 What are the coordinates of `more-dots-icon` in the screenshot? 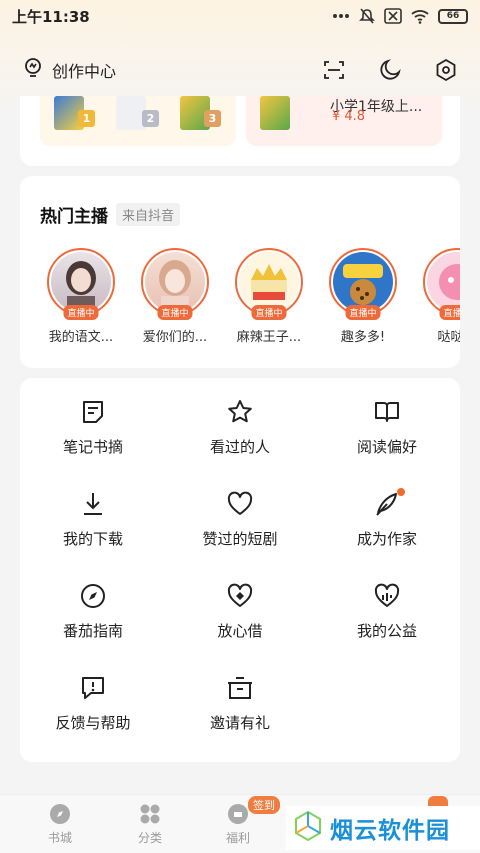 It's located at (341, 16).